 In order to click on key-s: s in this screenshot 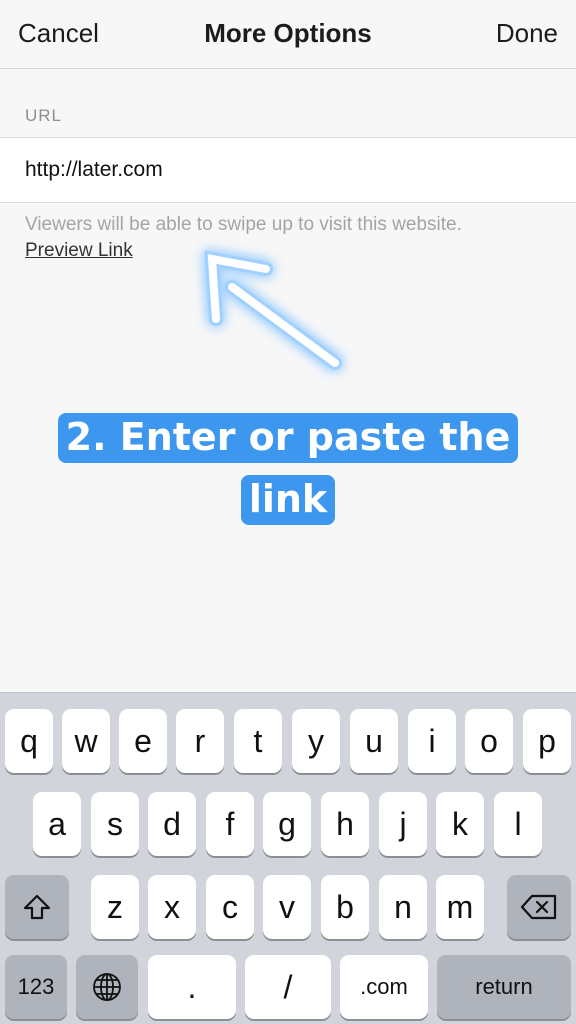, I will do `click(115, 824)`.